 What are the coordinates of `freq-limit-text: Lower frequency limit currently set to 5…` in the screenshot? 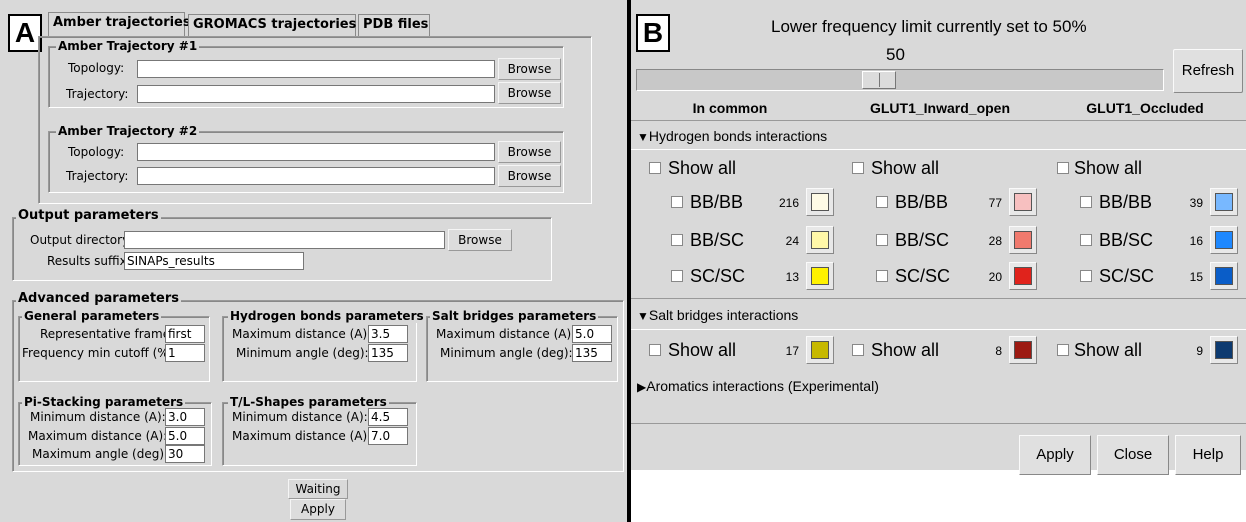 It's located at (929, 26).